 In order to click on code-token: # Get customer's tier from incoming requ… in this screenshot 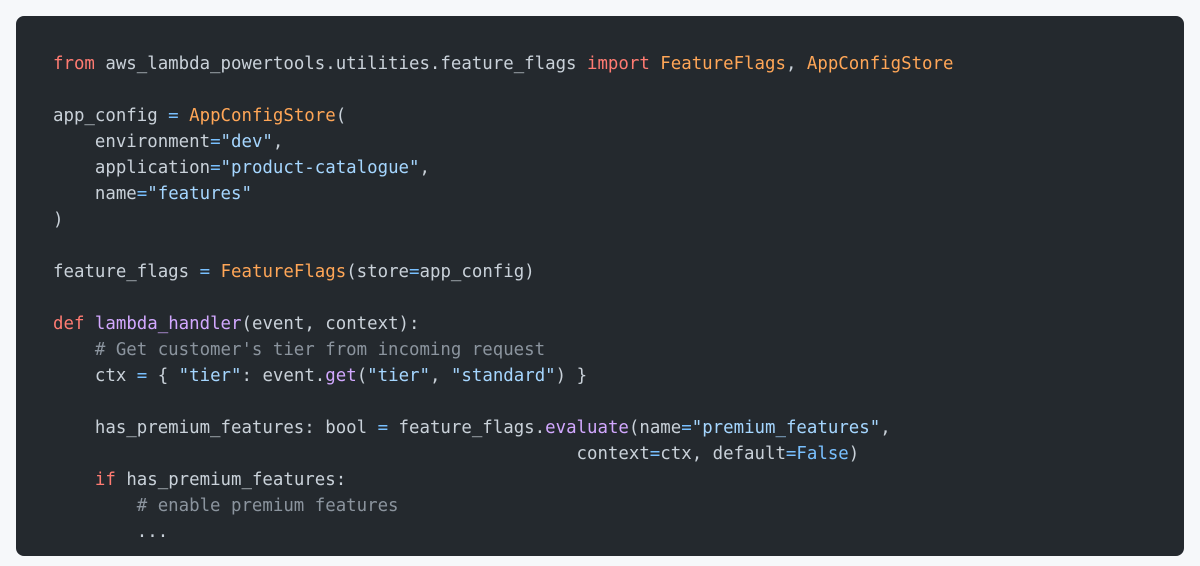, I will do `click(299, 350)`.